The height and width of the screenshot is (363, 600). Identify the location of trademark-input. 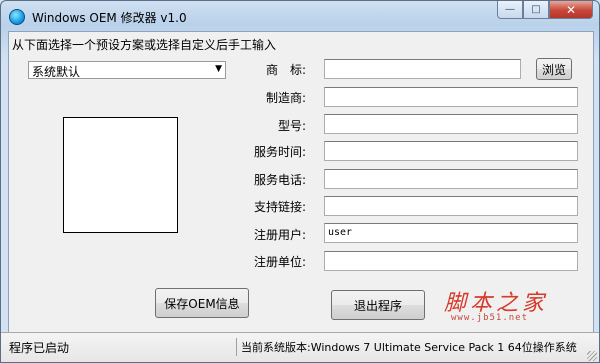
(422, 69).